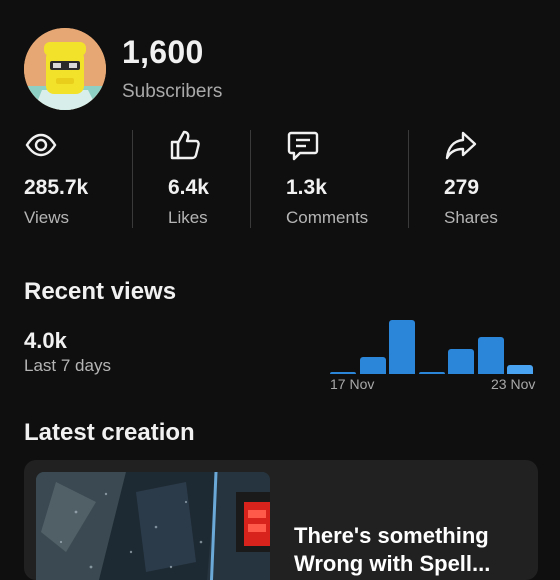 The width and height of the screenshot is (560, 580). What do you see at coordinates (352, 384) in the screenshot?
I see `x-tick-label: 17 Nov` at bounding box center [352, 384].